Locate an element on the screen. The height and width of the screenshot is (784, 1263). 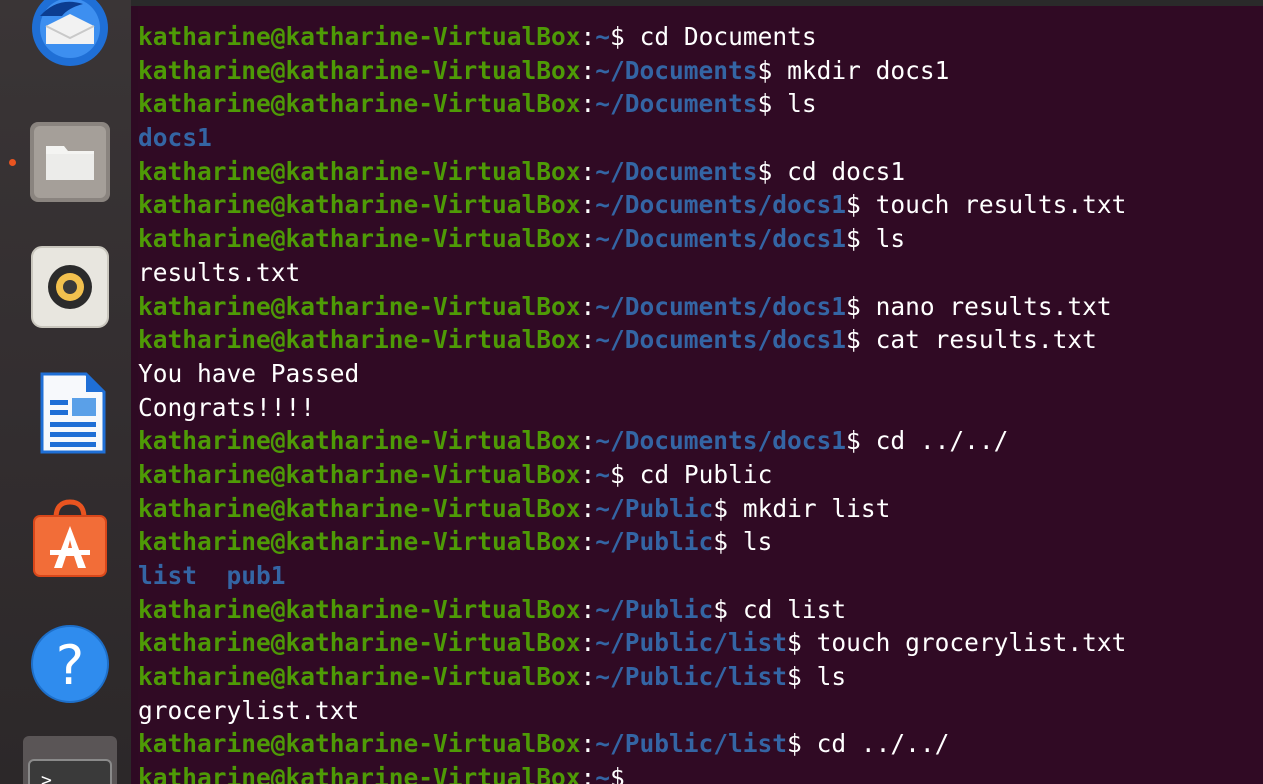
command-output: You have Passed is located at coordinates (249, 373).